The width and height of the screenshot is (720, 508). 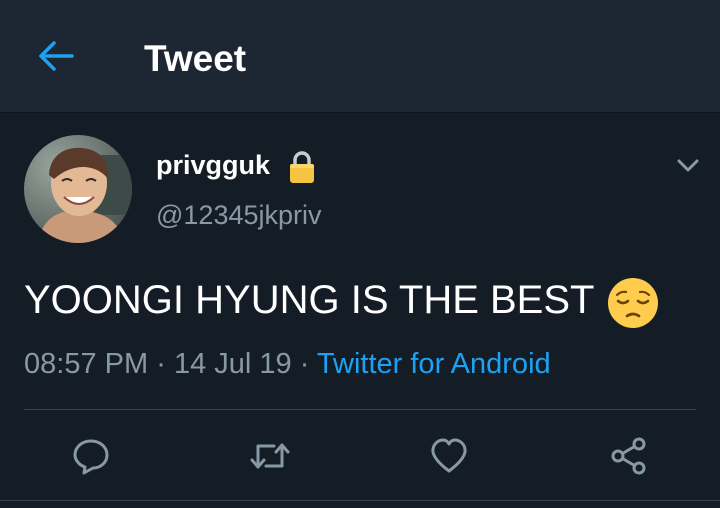 What do you see at coordinates (239, 215) in the screenshot?
I see `user-handle: @12345jkpriv` at bounding box center [239, 215].